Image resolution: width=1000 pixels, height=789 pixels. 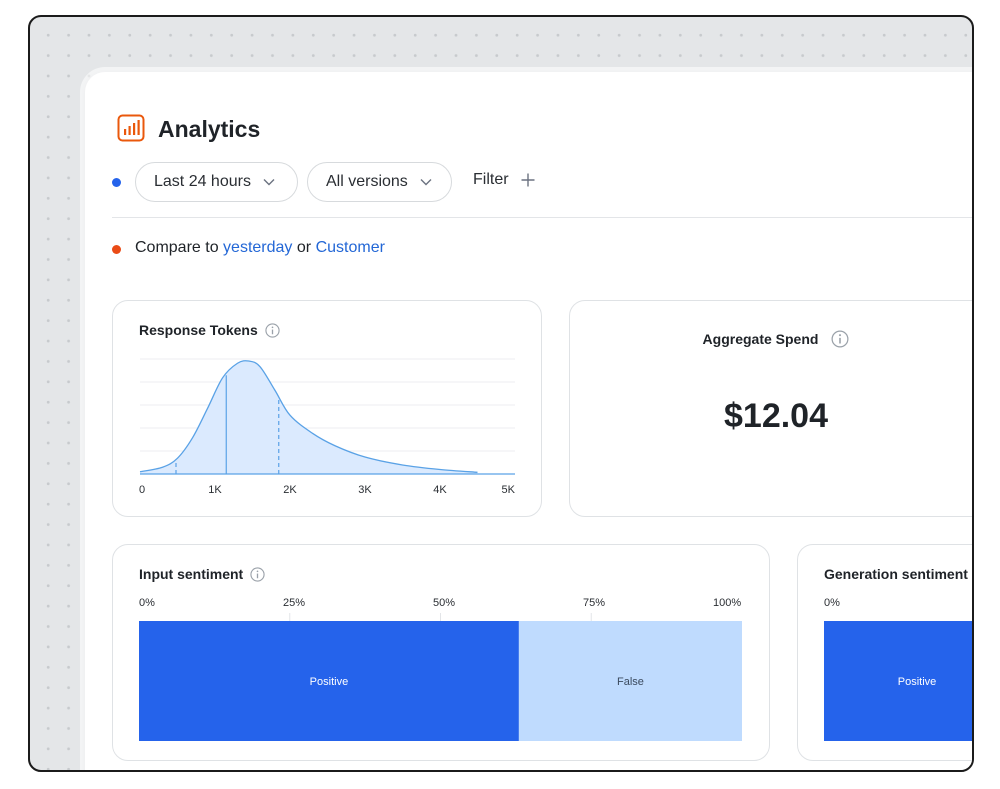 I want to click on x-tick-label: 4K, so click(x=440, y=490).